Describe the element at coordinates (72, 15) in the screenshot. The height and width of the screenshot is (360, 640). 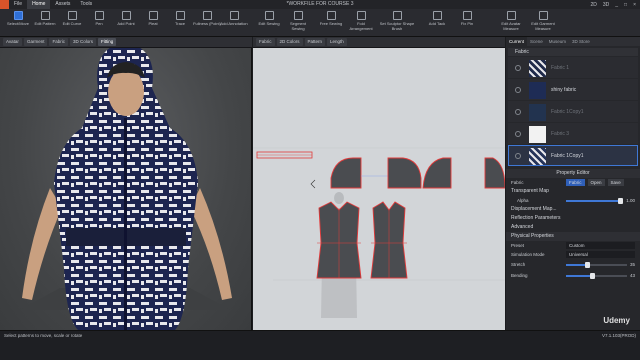
I see `curve-icon` at that location.